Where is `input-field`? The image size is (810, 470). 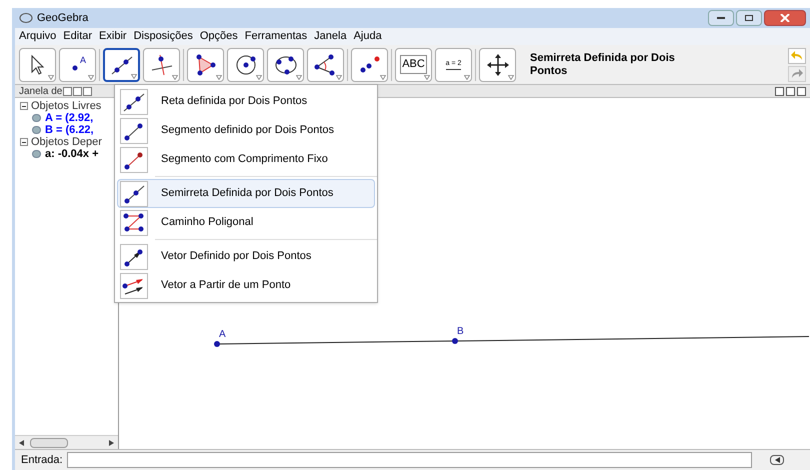
input-field is located at coordinates (409, 460).